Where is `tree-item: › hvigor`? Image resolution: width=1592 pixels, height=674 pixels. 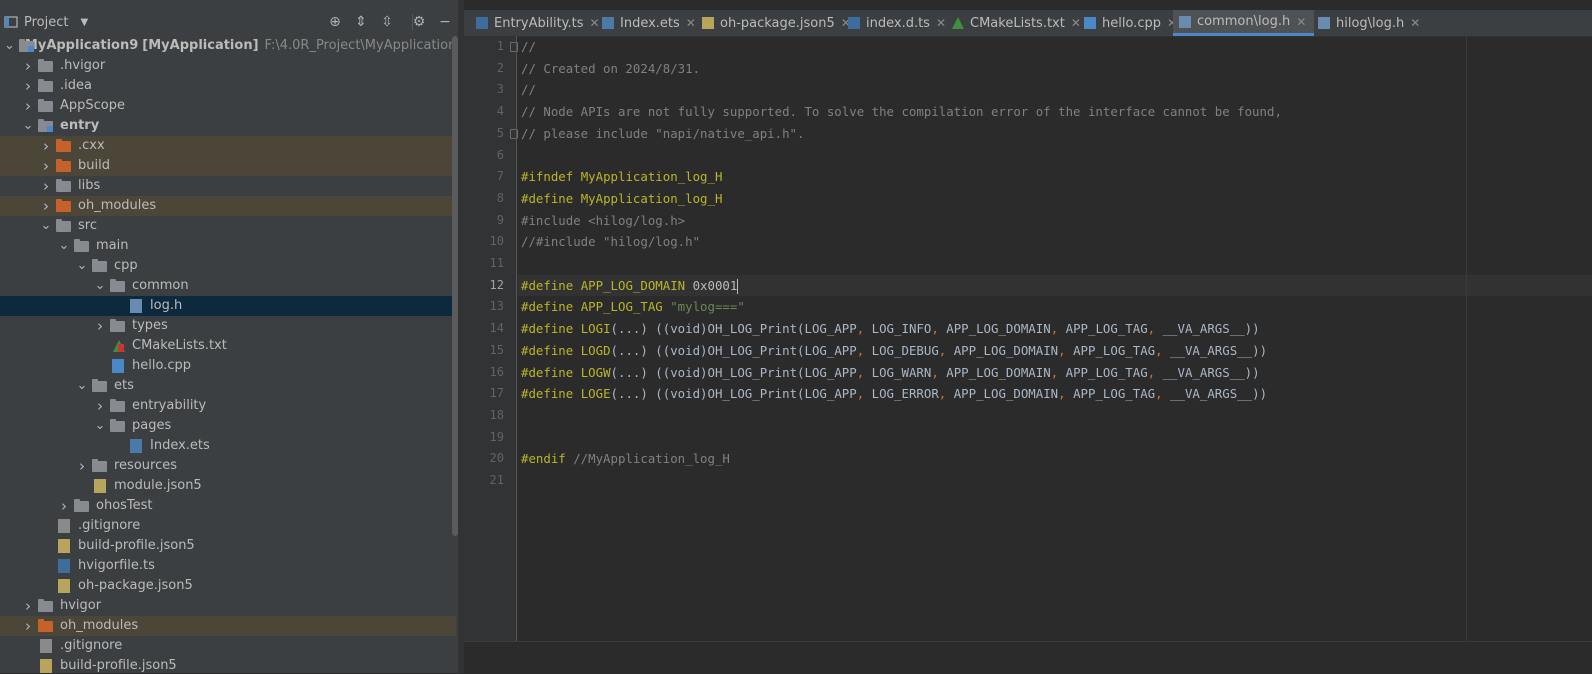
tree-item: › hvigor is located at coordinates (228, 606).